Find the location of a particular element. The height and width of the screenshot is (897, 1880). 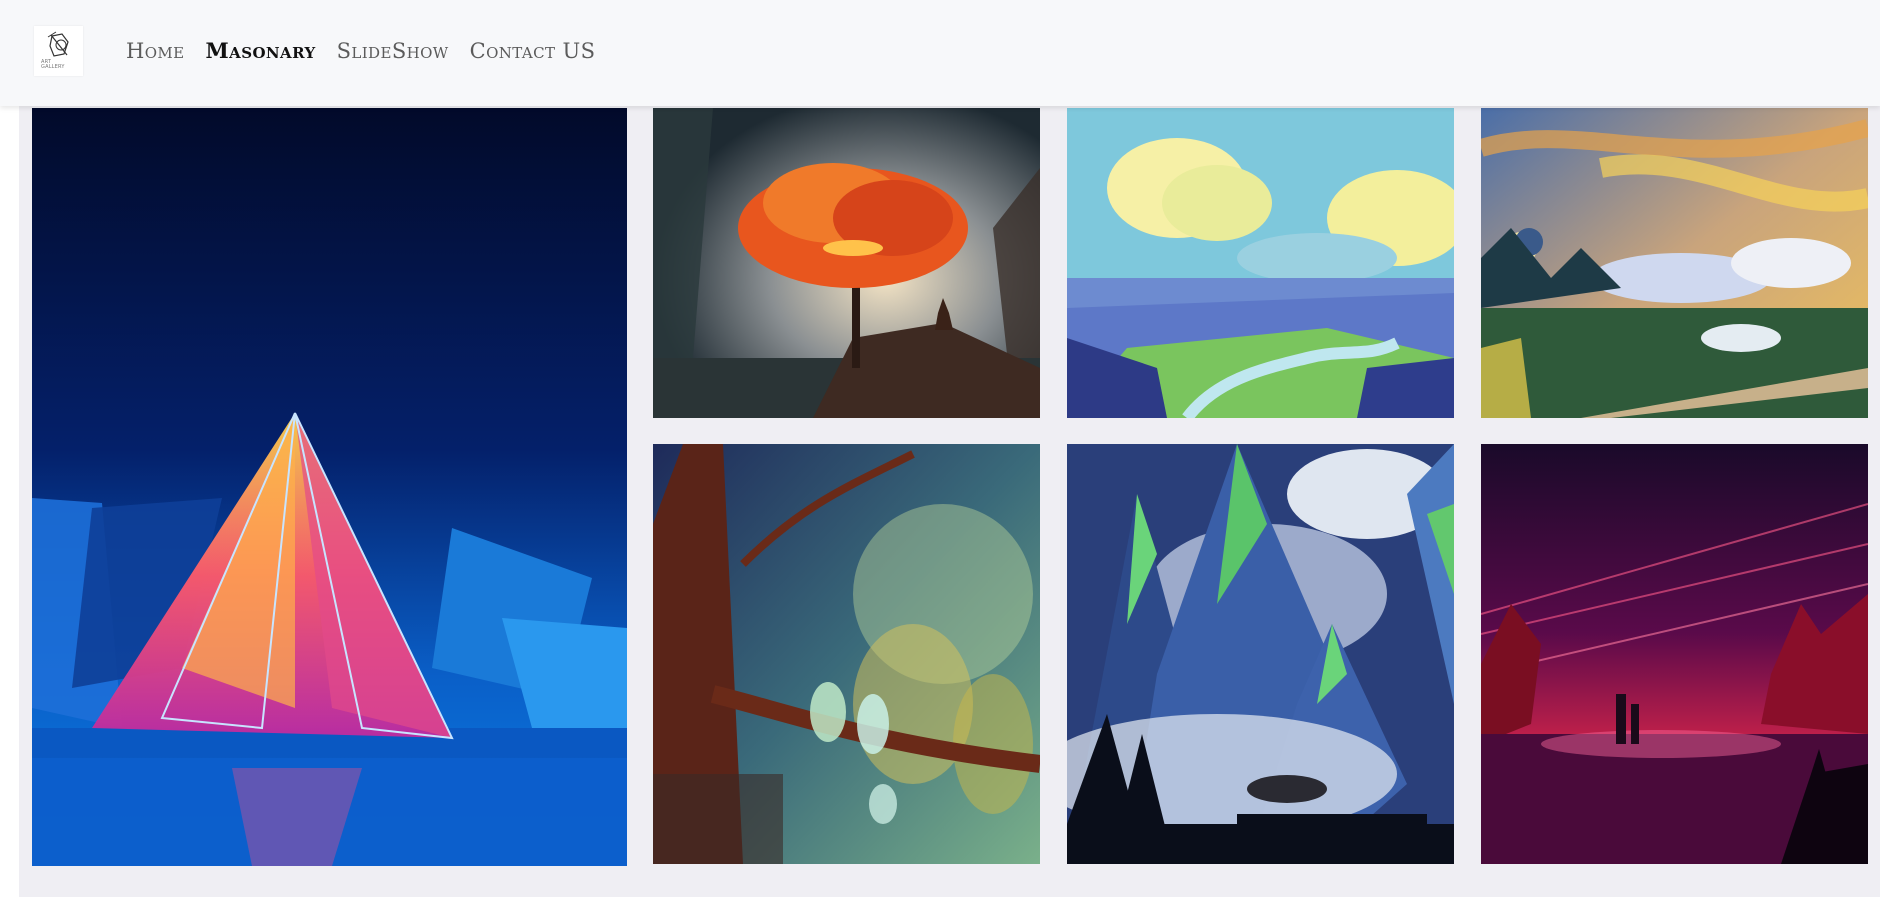

nav-contact-us-link: Contact US is located at coordinates (533, 51).